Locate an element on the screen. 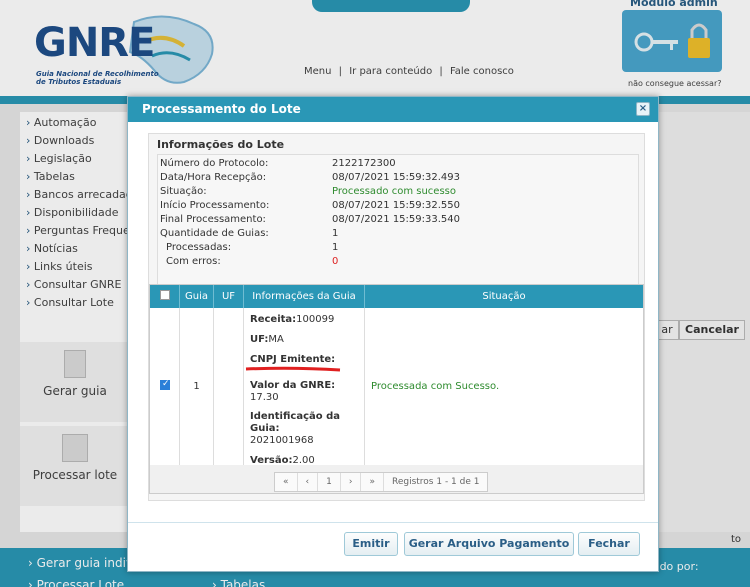  cnpj-label: CNPJ Emitente: is located at coordinates (293, 359).